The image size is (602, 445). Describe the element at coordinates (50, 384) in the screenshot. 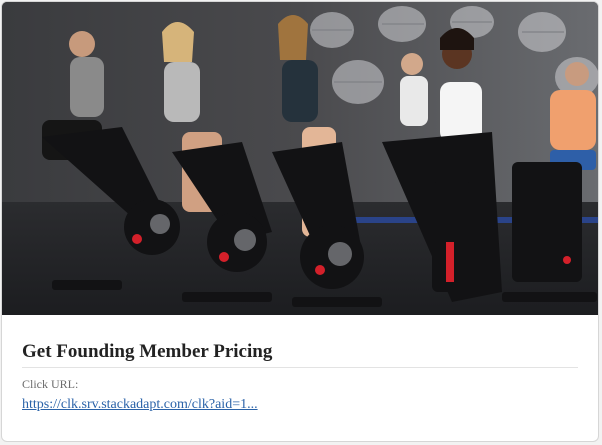

I see `click-url-label: Click URL:` at that location.